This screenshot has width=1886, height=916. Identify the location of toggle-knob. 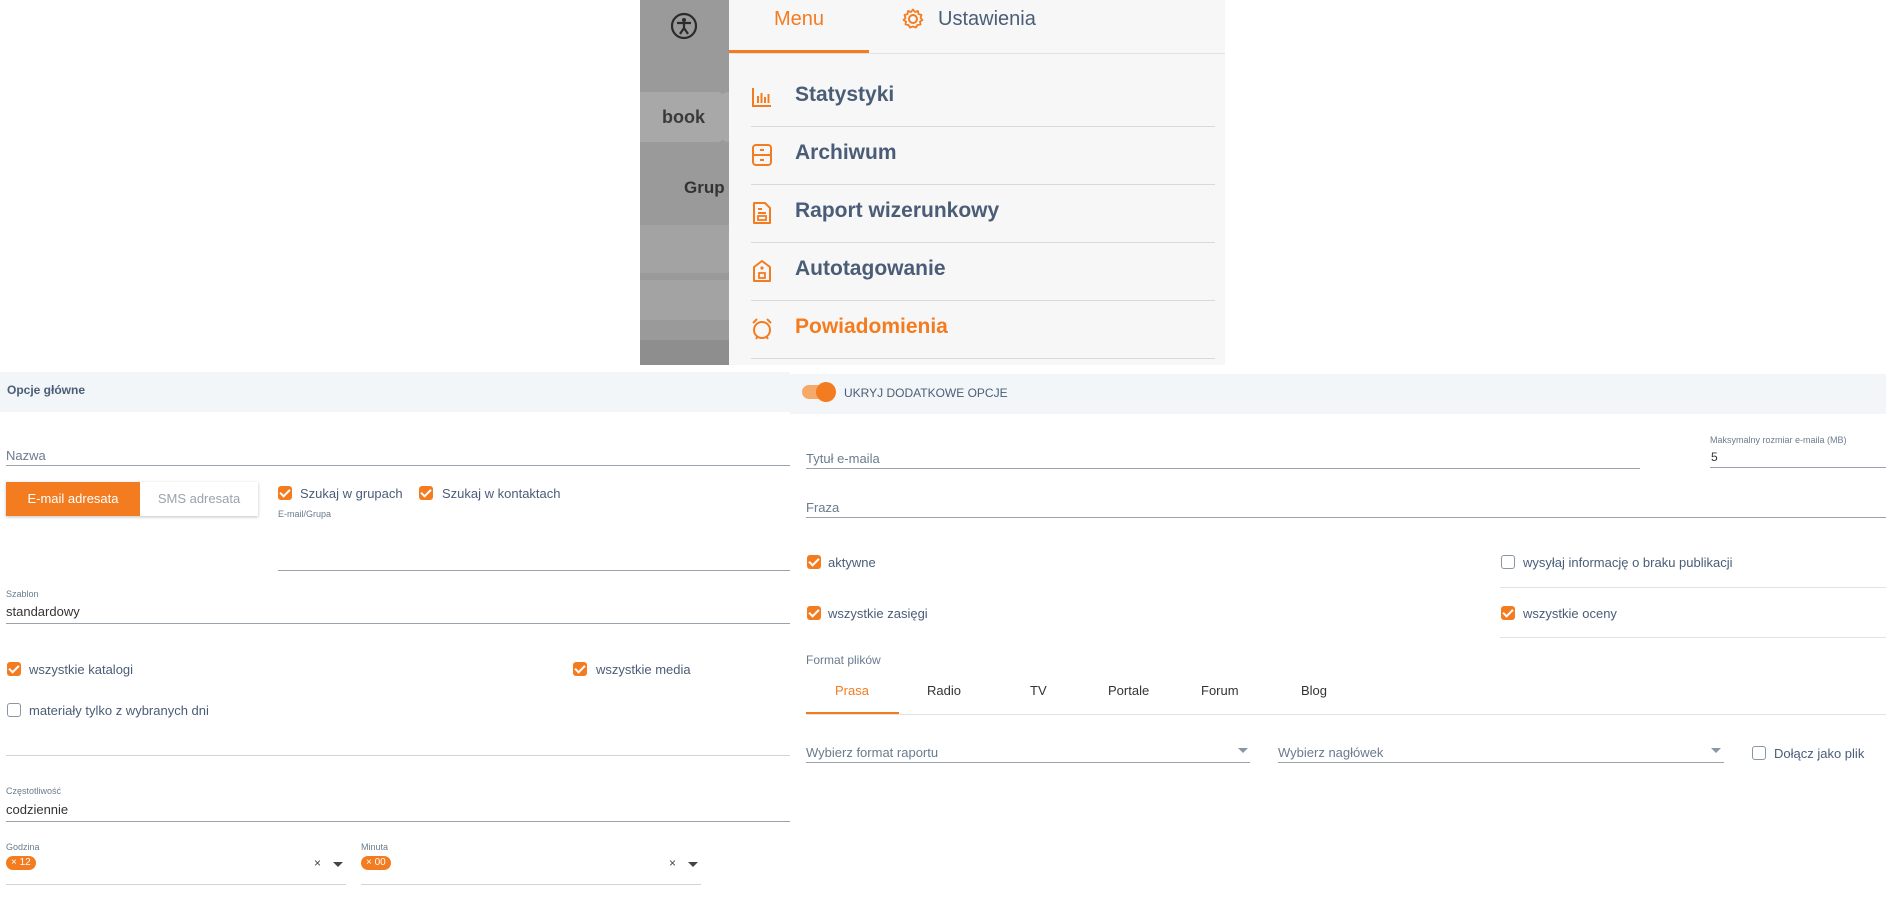
(826, 392).